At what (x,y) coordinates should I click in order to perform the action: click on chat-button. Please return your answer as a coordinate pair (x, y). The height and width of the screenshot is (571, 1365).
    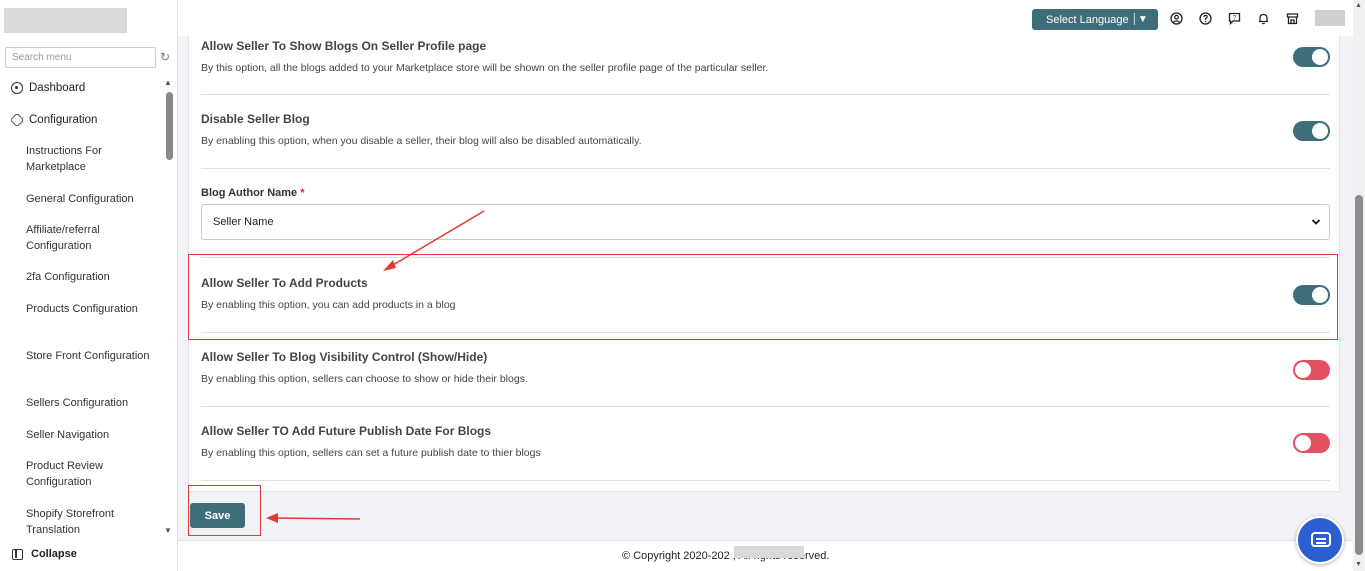
    Looking at the image, I should click on (1320, 540).